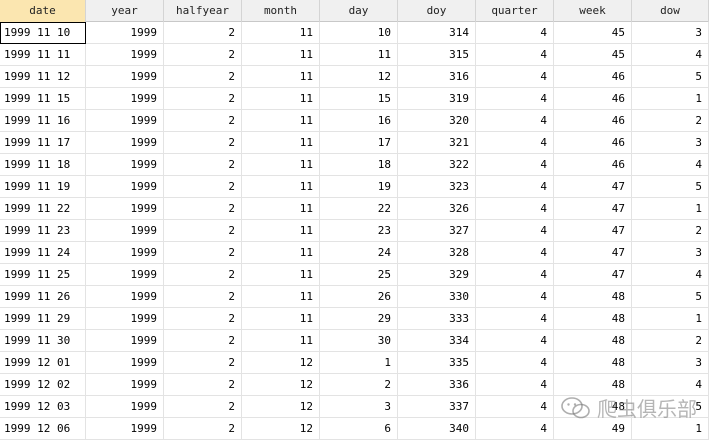 The height and width of the screenshot is (442, 709). What do you see at coordinates (593, 11) in the screenshot?
I see `column-header-week: week` at bounding box center [593, 11].